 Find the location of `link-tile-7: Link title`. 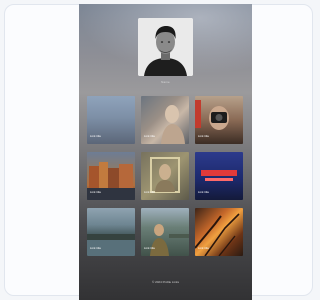

link-tile-7: Link title is located at coordinates (111, 232).